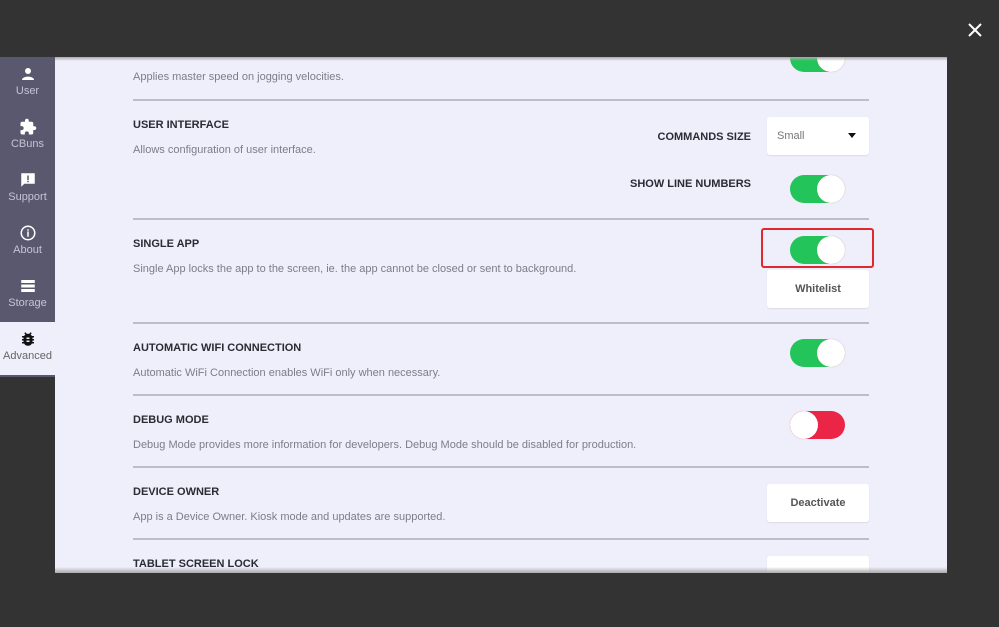  What do you see at coordinates (217, 348) in the screenshot?
I see `setting-title: AUTOMATIC WIFI CONNECTION` at bounding box center [217, 348].